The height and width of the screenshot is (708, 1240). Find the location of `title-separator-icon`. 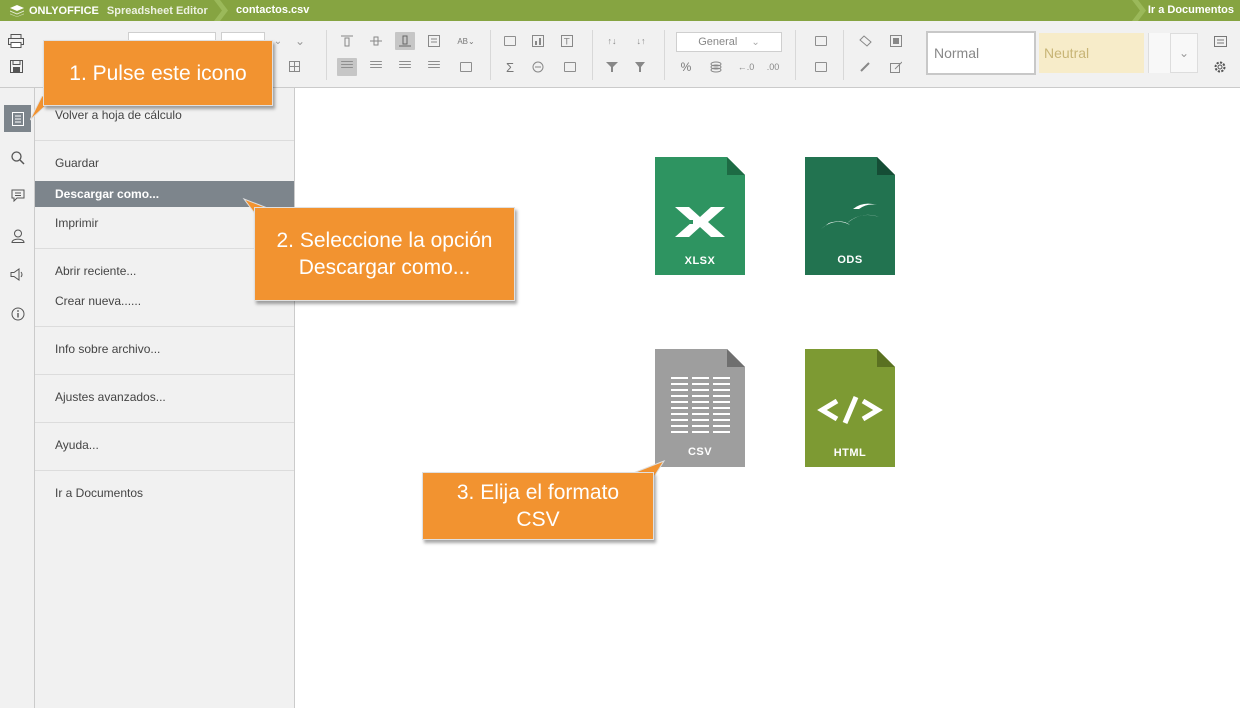

title-separator-icon is located at coordinates (221, 10).